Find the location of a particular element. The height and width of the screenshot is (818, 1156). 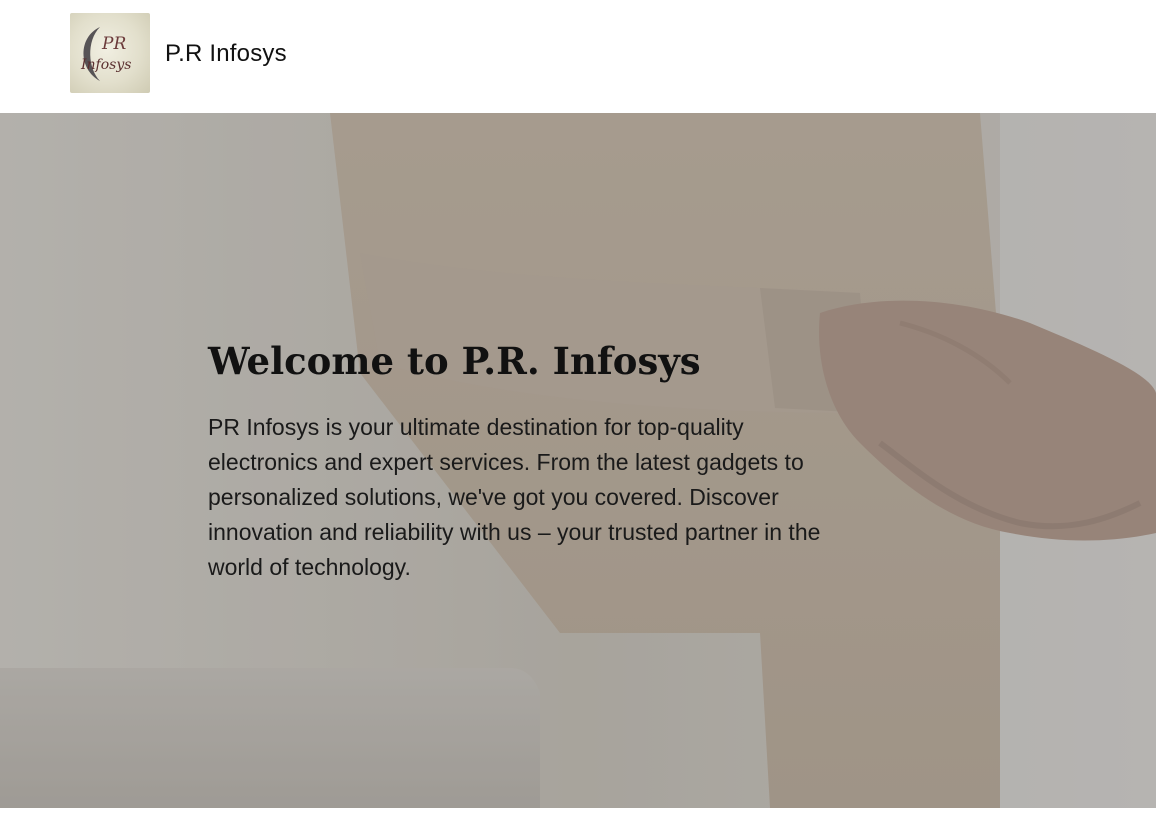

logo-image: PR Infosys is located at coordinates (105, 54).